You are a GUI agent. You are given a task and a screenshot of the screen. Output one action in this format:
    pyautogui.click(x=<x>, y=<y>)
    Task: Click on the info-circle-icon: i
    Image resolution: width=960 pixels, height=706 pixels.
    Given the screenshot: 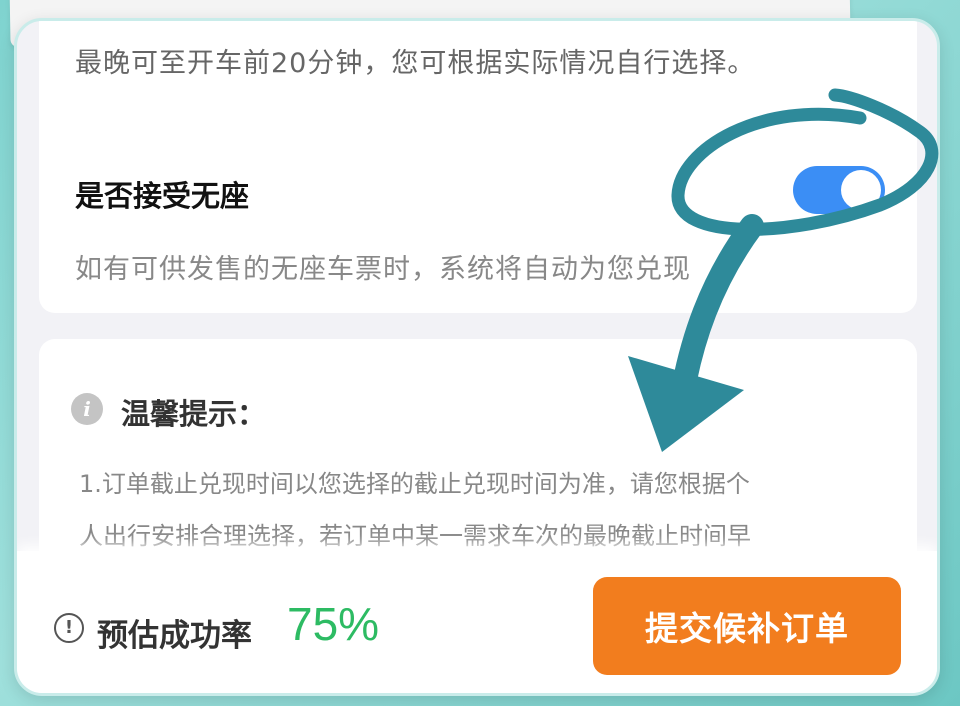 What is the action you would take?
    pyautogui.click(x=87, y=409)
    